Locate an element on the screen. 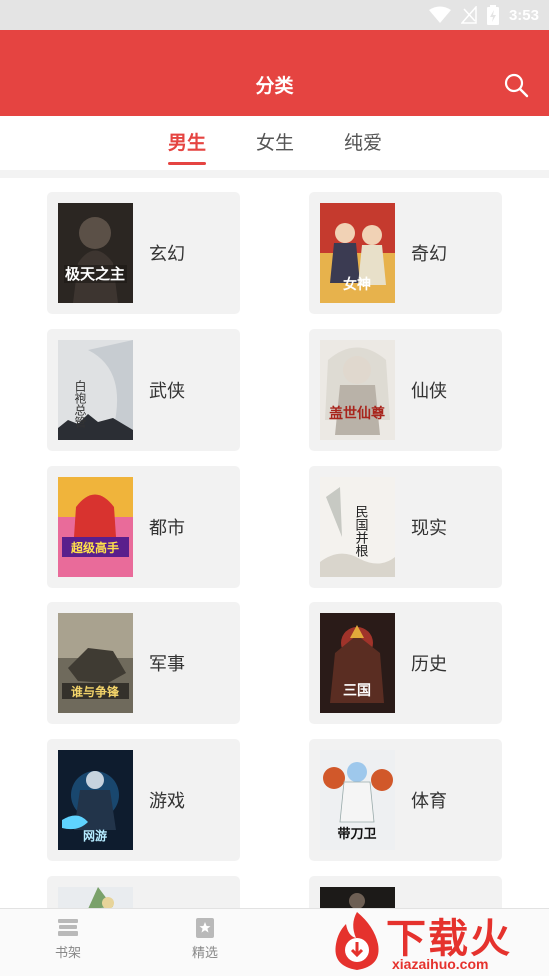  star-icon is located at coordinates (205, 928).